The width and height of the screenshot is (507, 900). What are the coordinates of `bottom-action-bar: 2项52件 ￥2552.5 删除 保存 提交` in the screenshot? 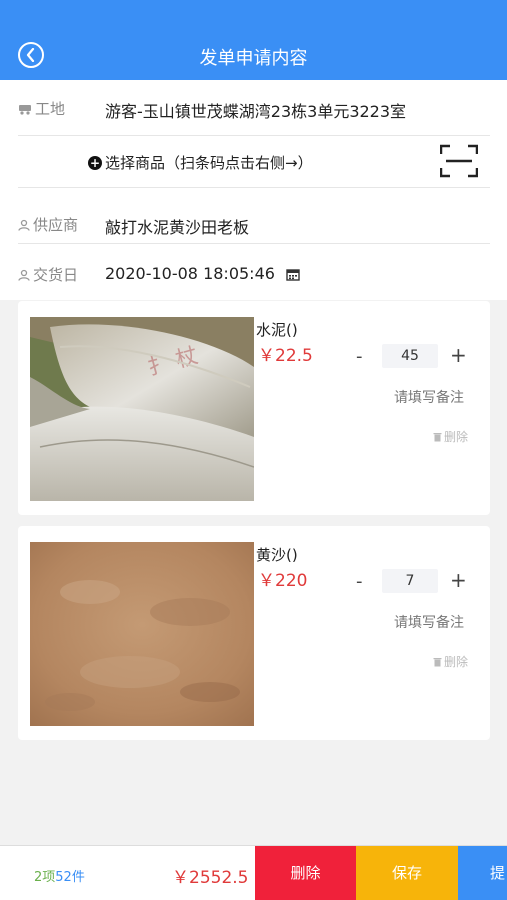 It's located at (253, 872).